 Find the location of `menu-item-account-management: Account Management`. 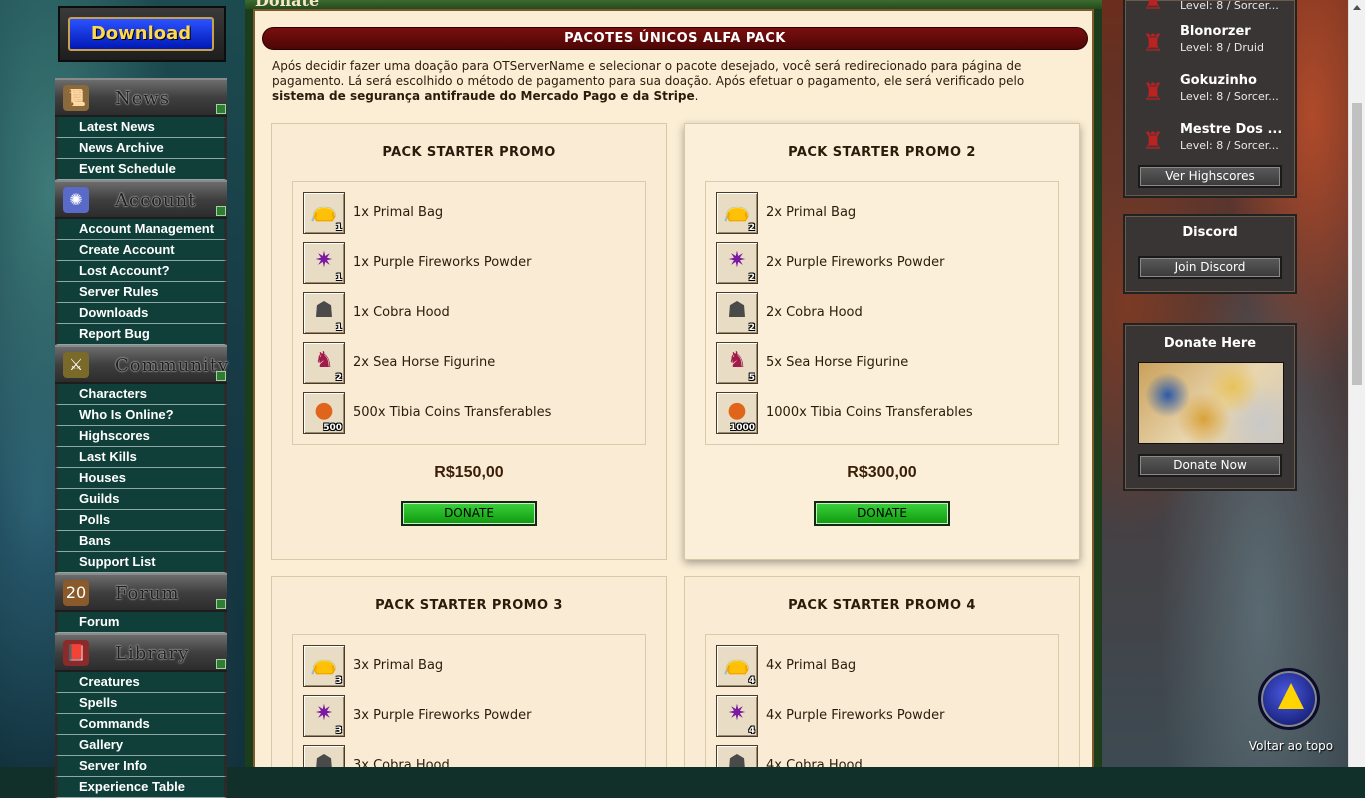

menu-item-account-management: Account Management is located at coordinates (141, 229).